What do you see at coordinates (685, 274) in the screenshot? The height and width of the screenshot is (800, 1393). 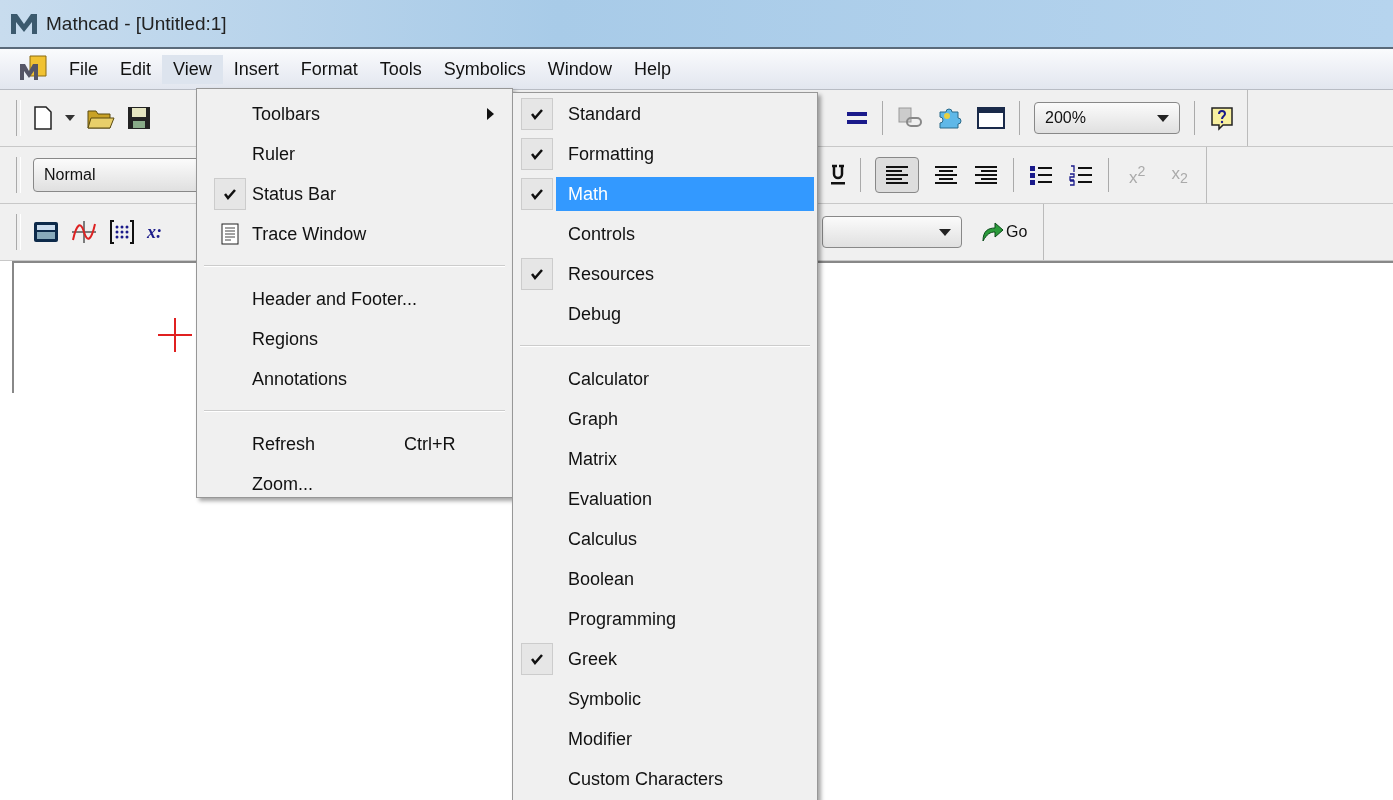 I see `menu-item: Resources` at bounding box center [685, 274].